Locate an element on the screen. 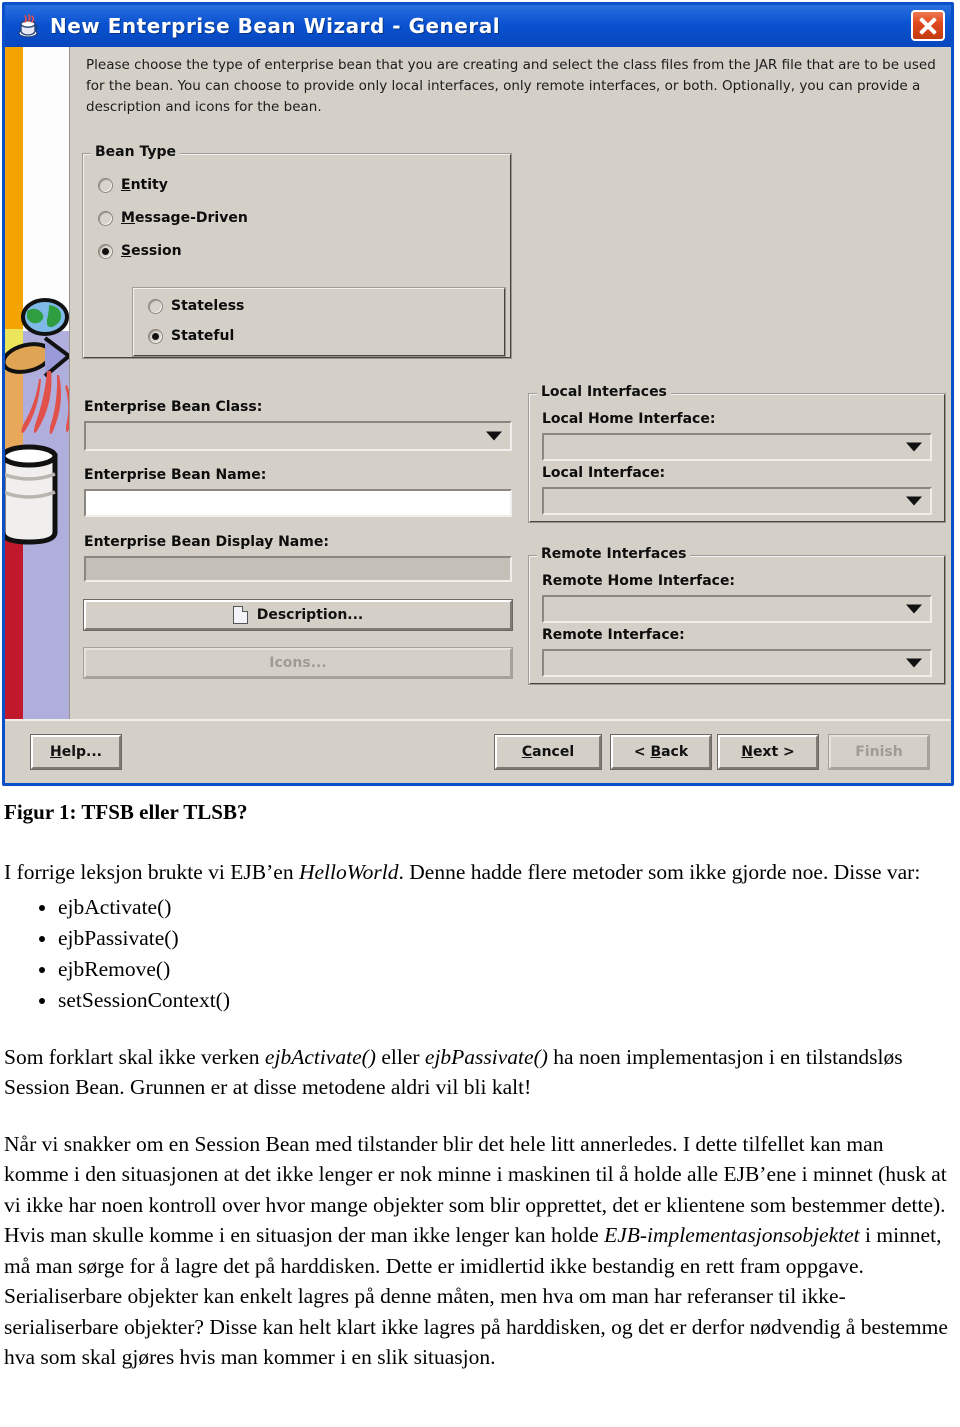 This screenshot has width=960, height=1427. finish-button: Finish is located at coordinates (879, 752).